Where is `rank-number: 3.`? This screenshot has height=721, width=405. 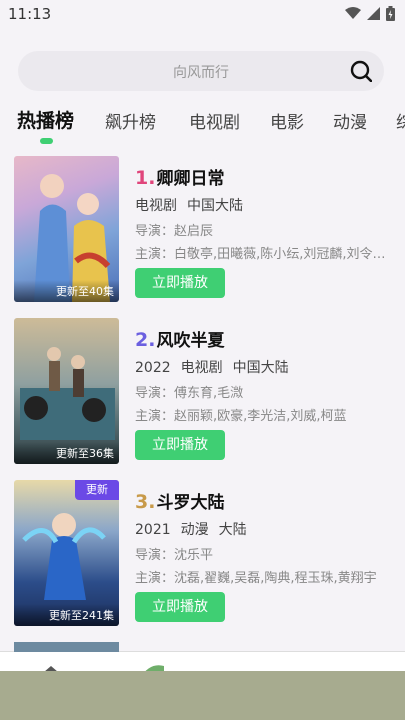 rank-number: 3. is located at coordinates (145, 502).